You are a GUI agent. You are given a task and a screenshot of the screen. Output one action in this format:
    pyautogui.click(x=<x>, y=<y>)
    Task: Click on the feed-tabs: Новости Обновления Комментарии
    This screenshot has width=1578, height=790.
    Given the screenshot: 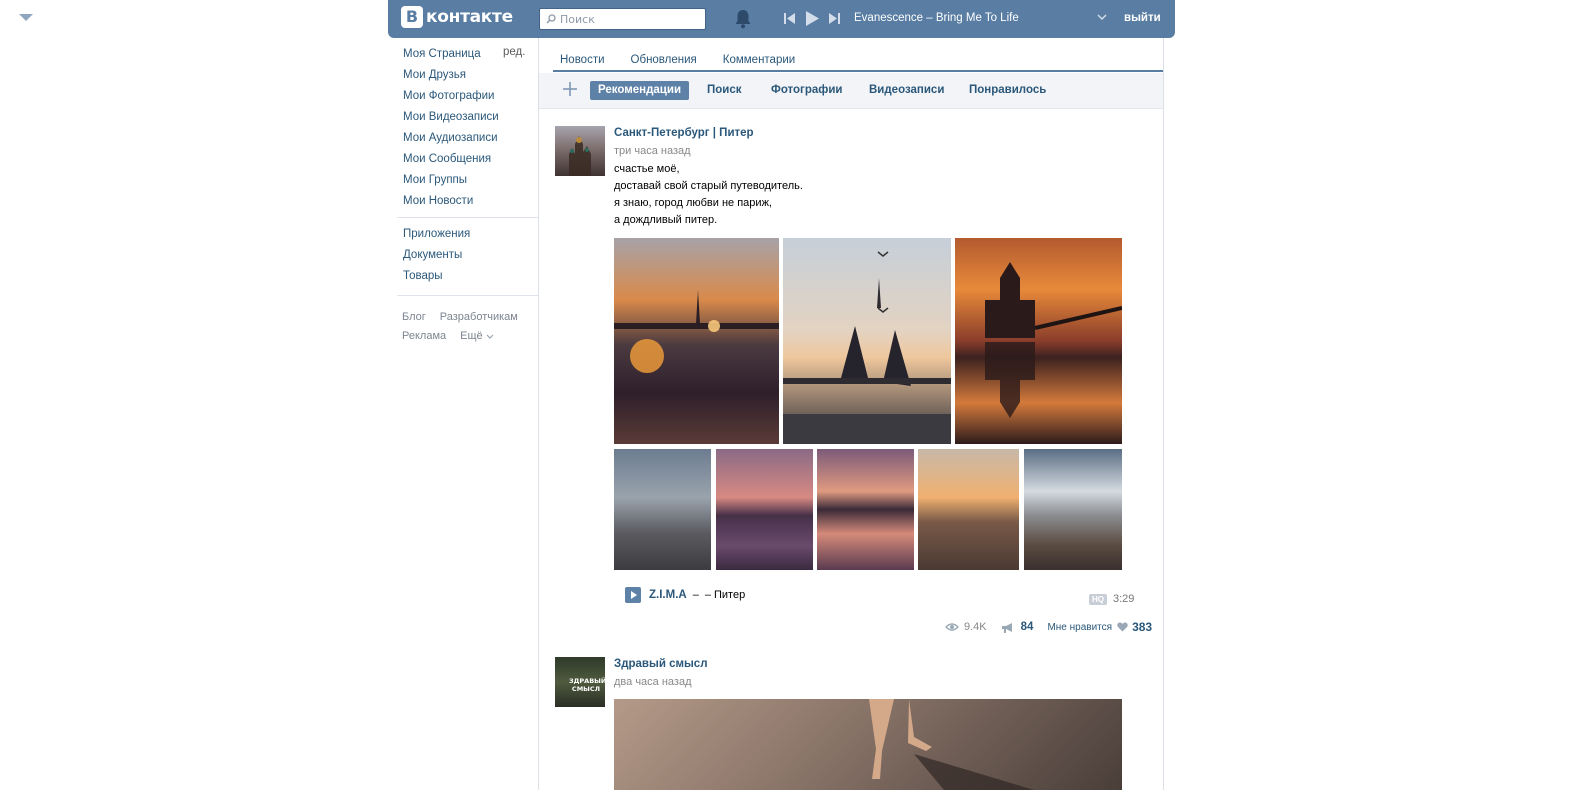 What is the action you would take?
    pyautogui.click(x=858, y=55)
    